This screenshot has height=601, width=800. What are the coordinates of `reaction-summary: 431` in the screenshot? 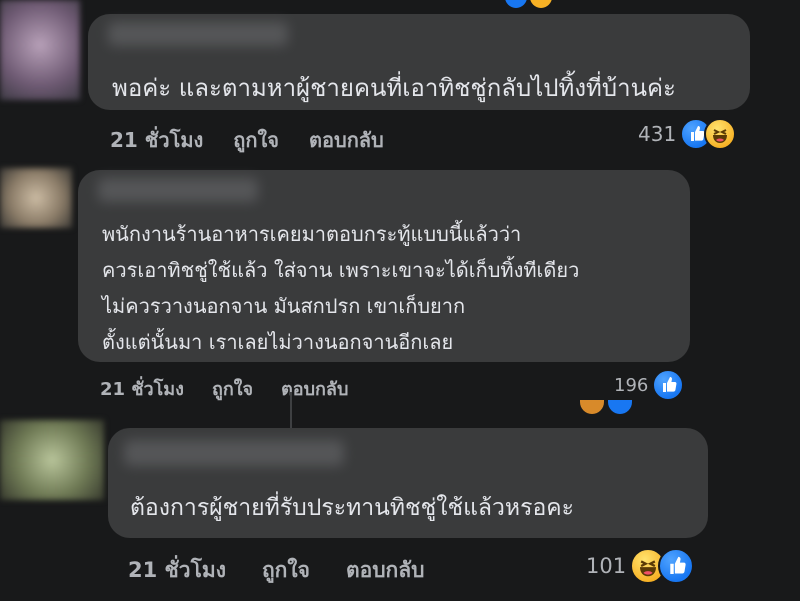 It's located at (687, 134).